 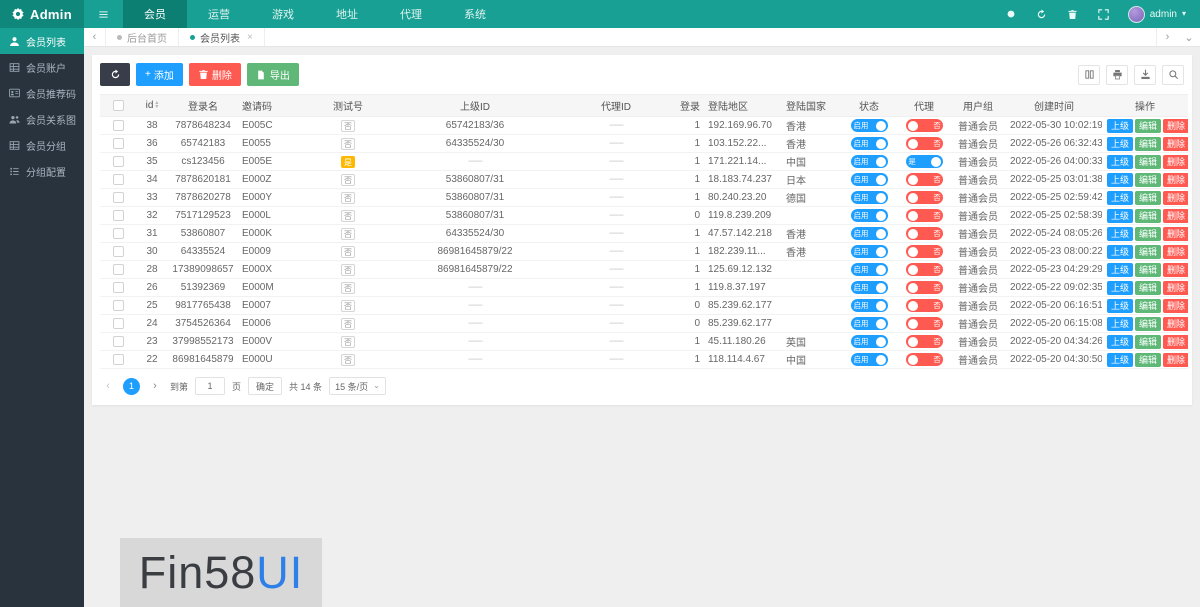 I want to click on delete-button: 删除, so click(x=214, y=74).